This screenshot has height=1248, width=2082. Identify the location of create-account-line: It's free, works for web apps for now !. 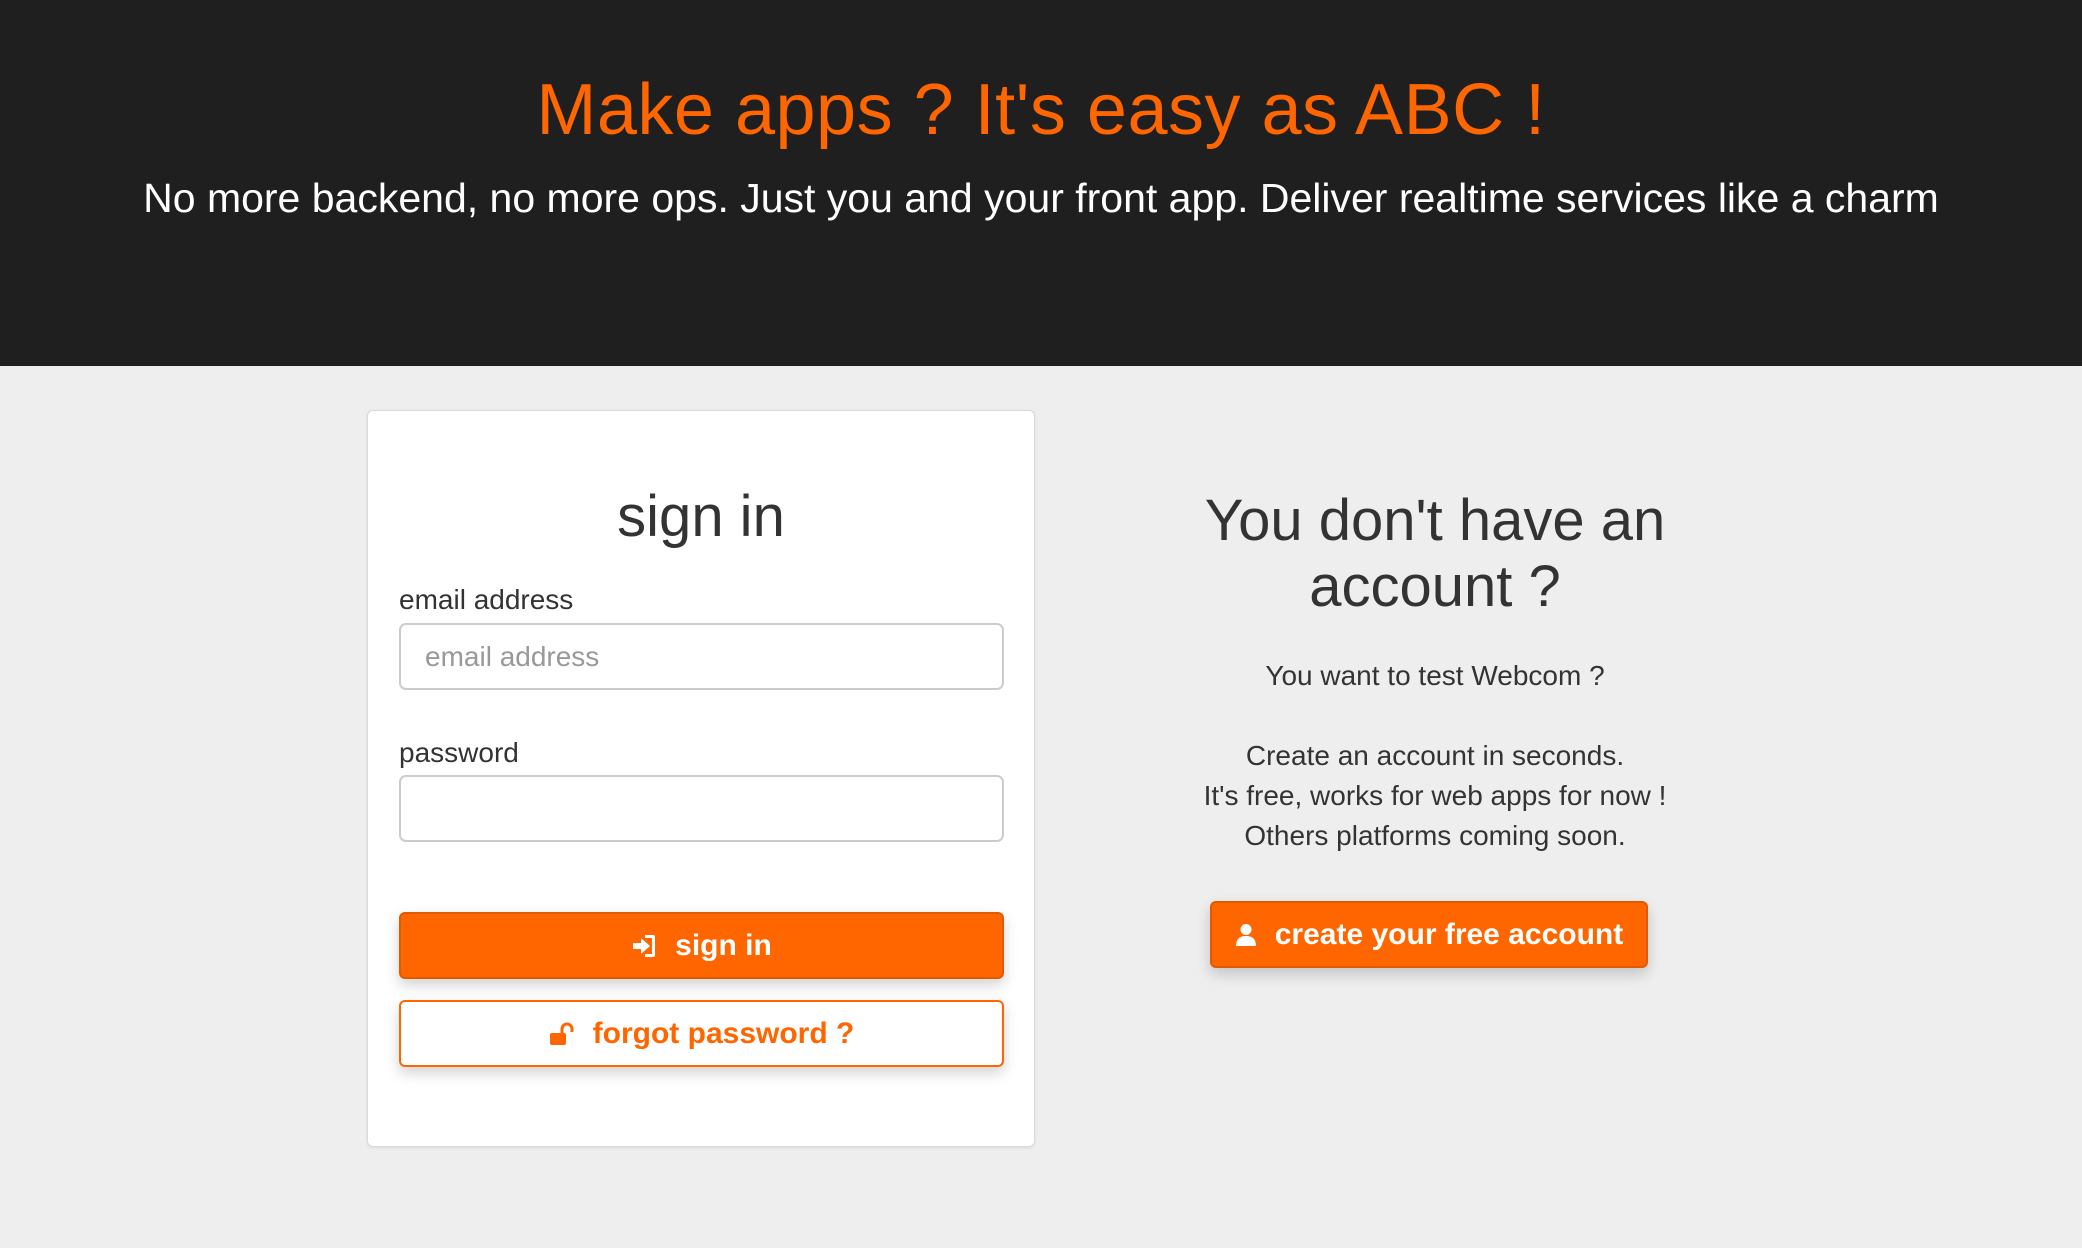
(1435, 795).